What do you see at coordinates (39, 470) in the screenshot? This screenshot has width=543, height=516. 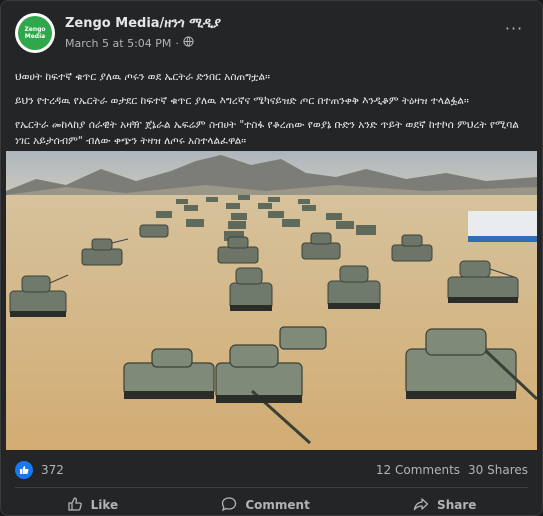 I see `reaction-summary: 372` at bounding box center [39, 470].